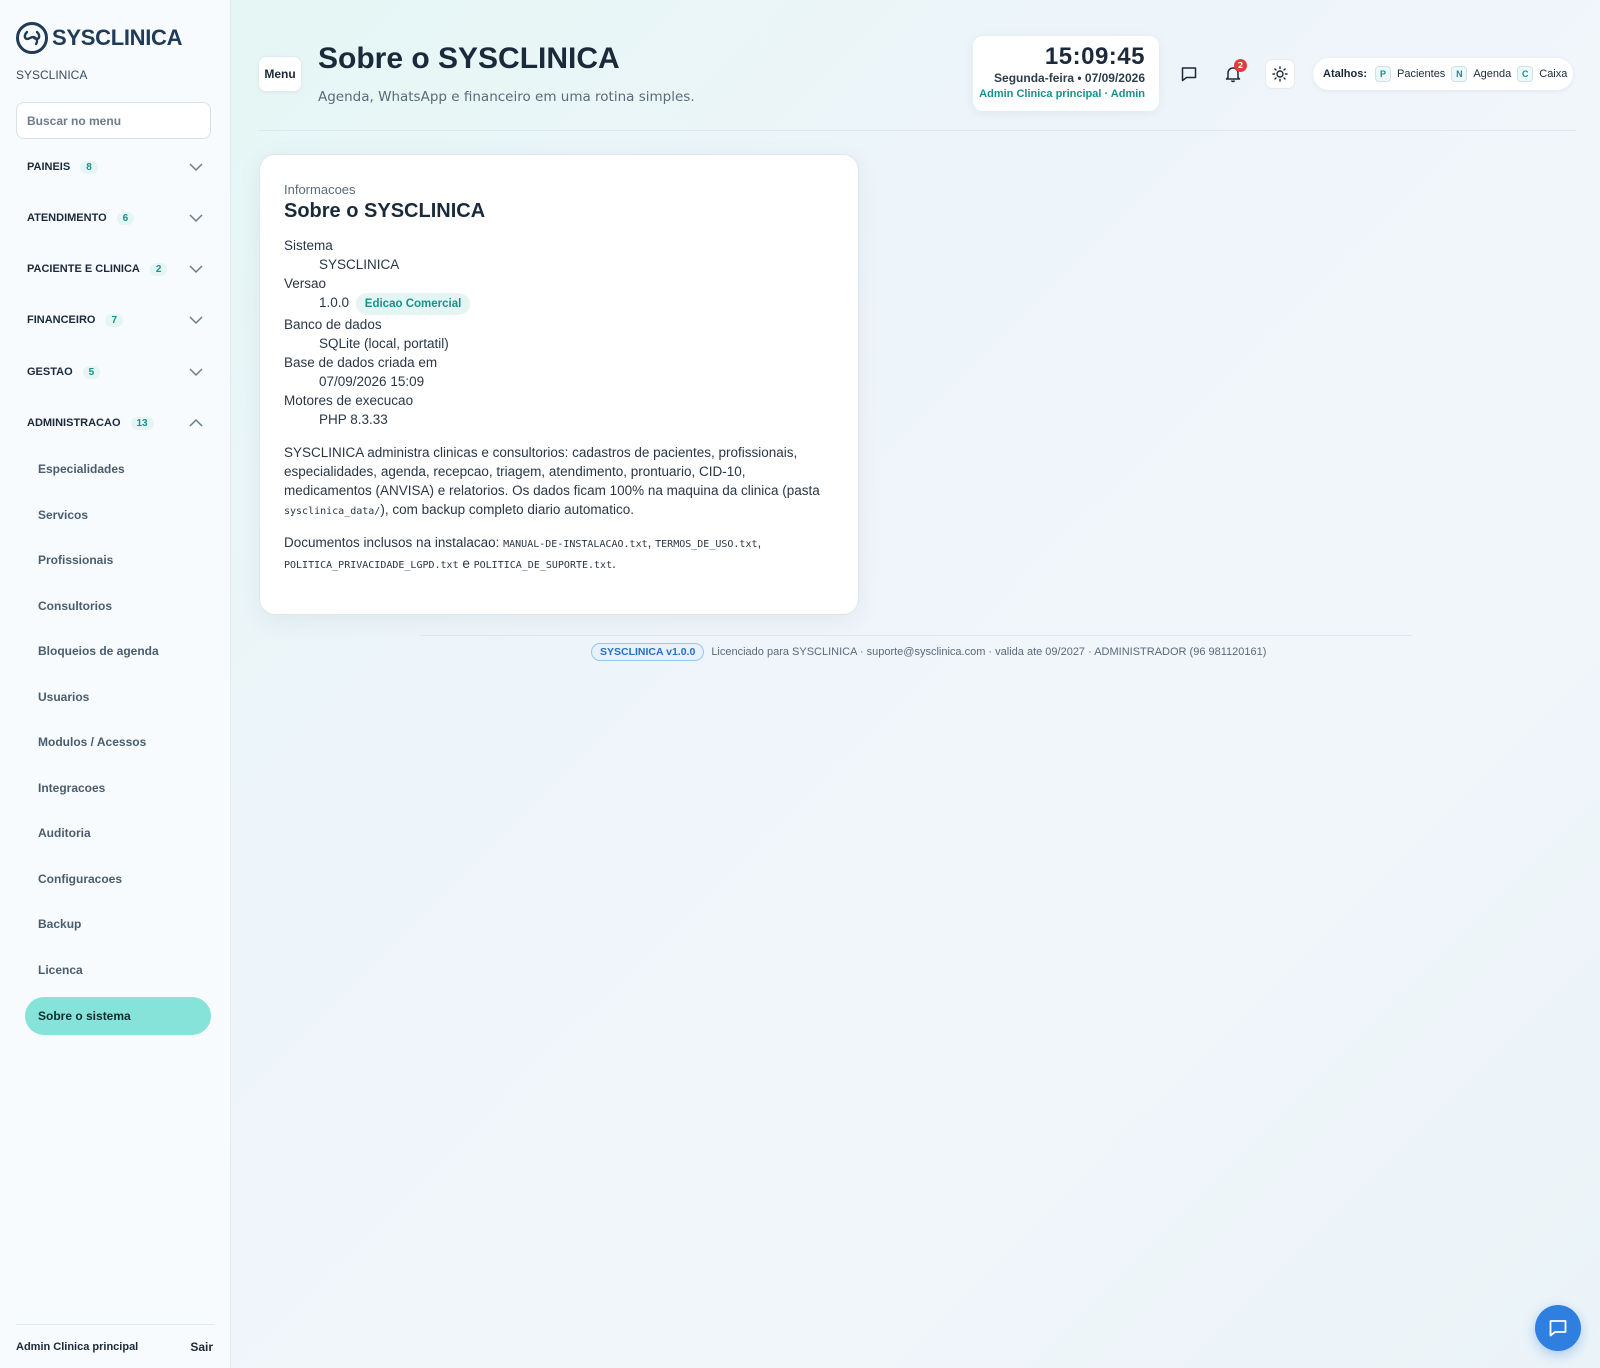  I want to click on database-created-value: 07/09/2026 15:09, so click(372, 381).